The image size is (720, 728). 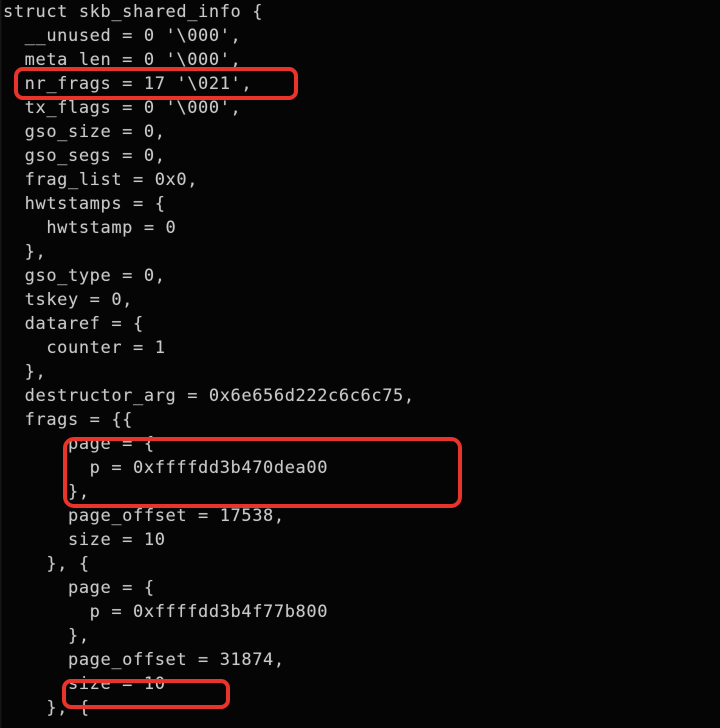 What do you see at coordinates (101, 180) in the screenshot?
I see `code-line: frag_list = 0x0,` at bounding box center [101, 180].